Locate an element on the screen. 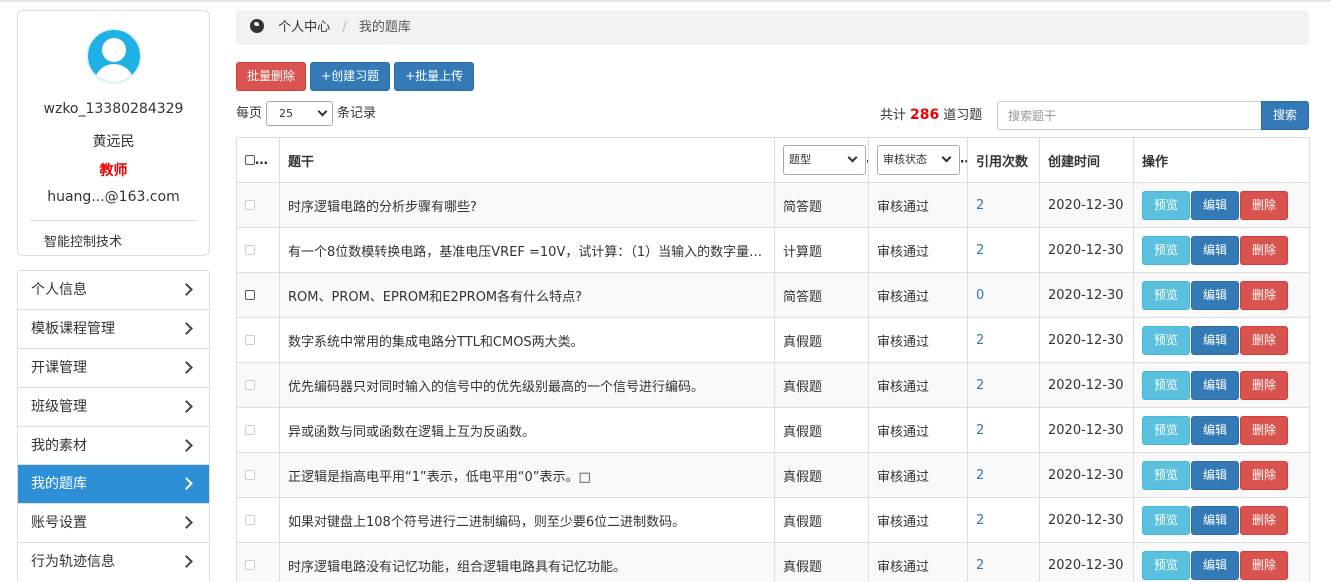 The image size is (1331, 582). row-operations: 预览 编辑 删除 is located at coordinates (1221, 340).